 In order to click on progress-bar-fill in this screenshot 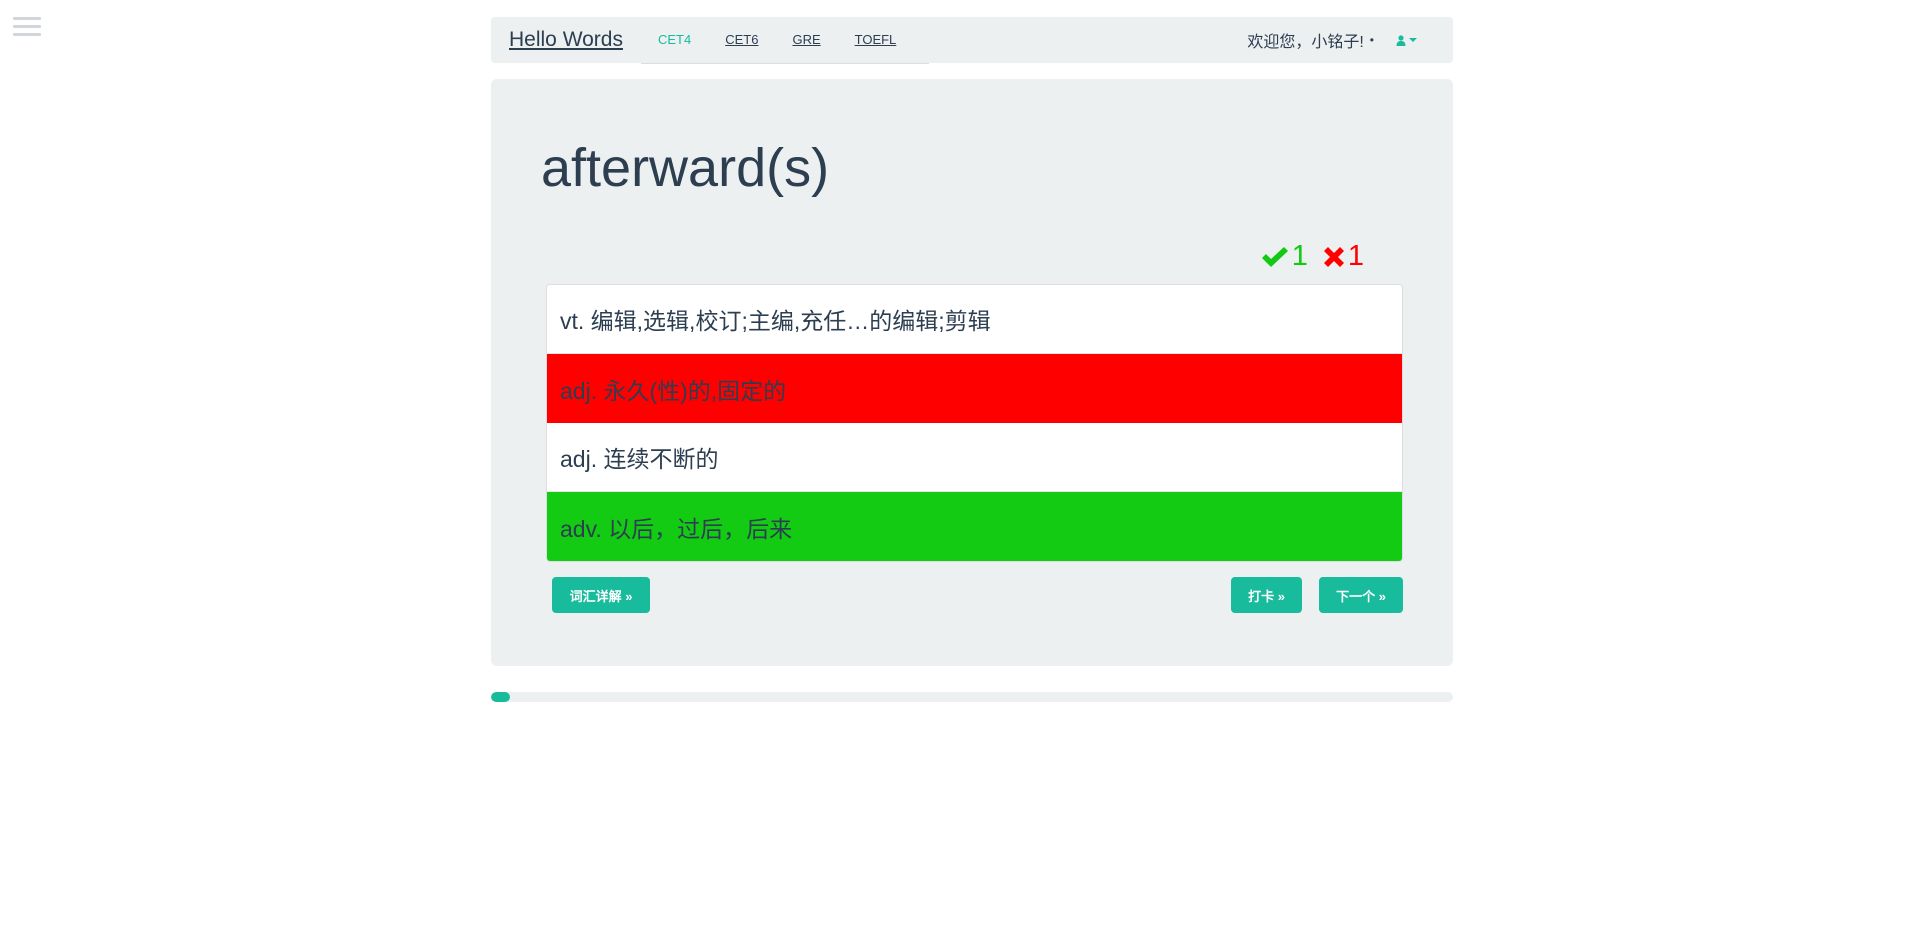, I will do `click(501, 697)`.